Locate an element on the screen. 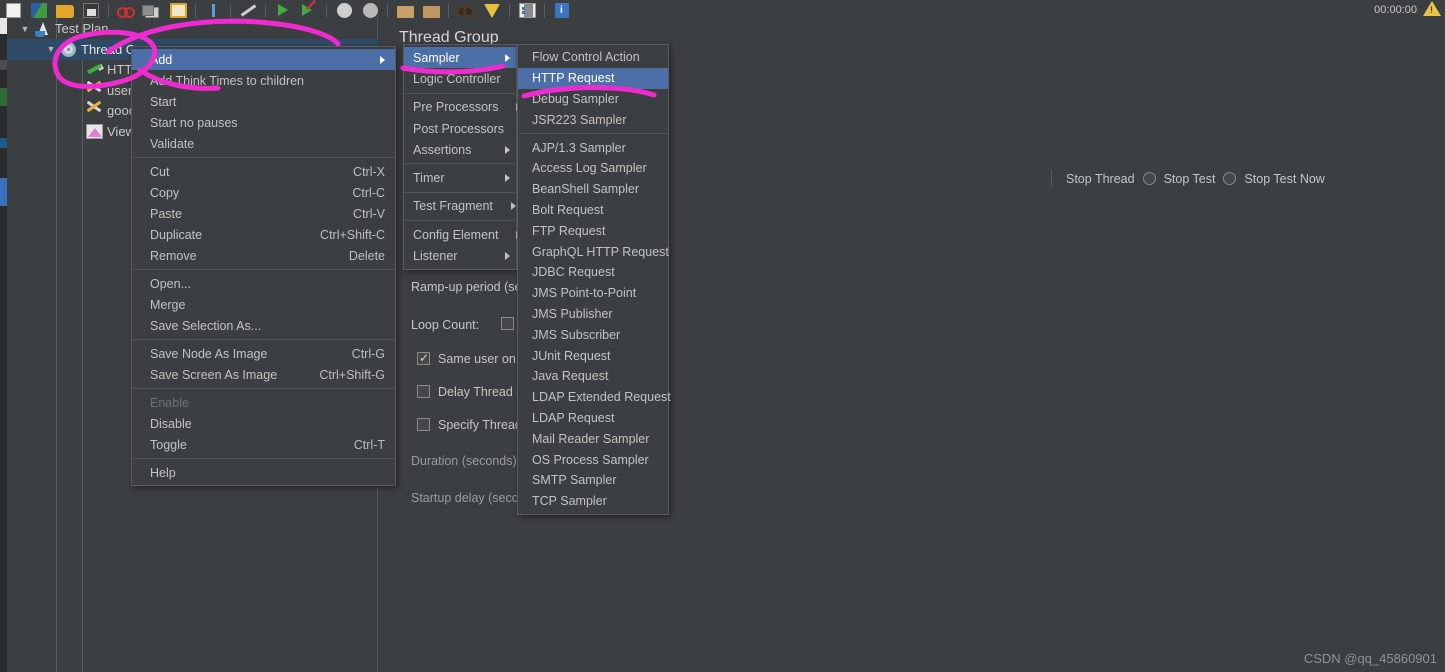 The width and height of the screenshot is (1445, 672). menu-item-flow-control-action: Flow Control Action is located at coordinates (593, 57).